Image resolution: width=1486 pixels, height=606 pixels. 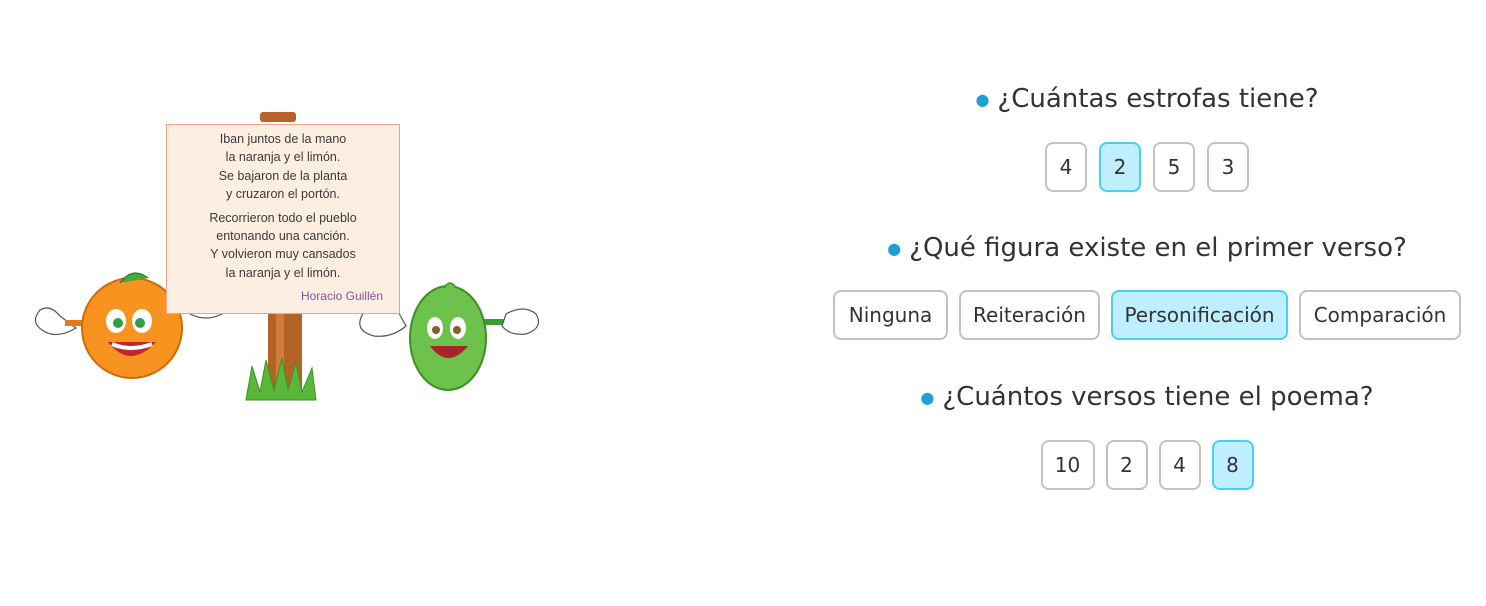 What do you see at coordinates (1029, 315) in the screenshot?
I see `option-button: Reiteración` at bounding box center [1029, 315].